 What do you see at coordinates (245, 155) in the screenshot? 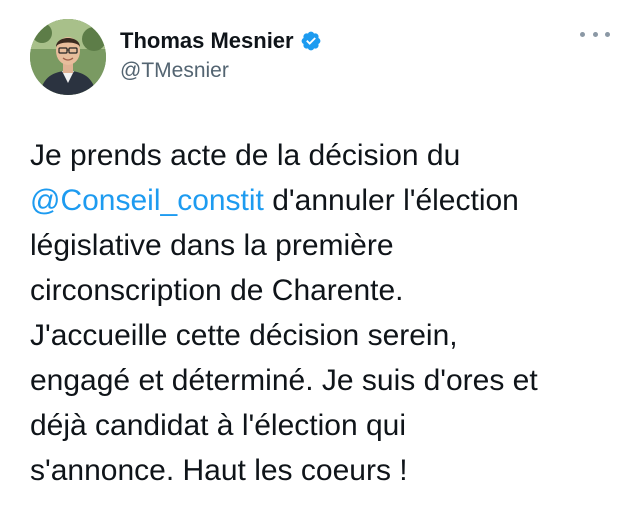
I see `tweet-line: Je prends acte de la décision du` at bounding box center [245, 155].